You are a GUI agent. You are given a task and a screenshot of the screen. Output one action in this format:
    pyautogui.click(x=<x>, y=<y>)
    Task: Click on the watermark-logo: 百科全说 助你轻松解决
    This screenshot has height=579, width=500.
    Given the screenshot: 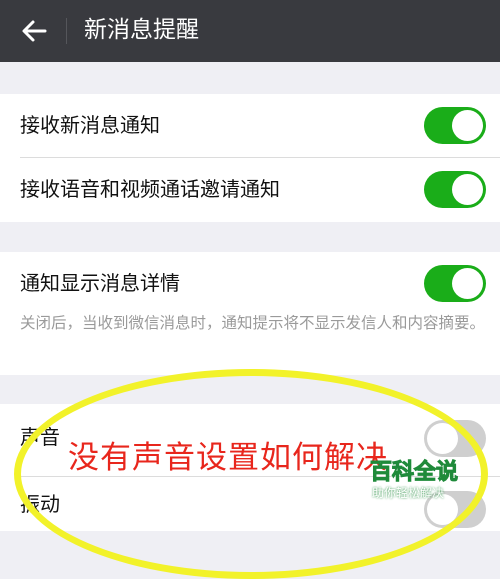 What is the action you would take?
    pyautogui.click(x=412, y=480)
    